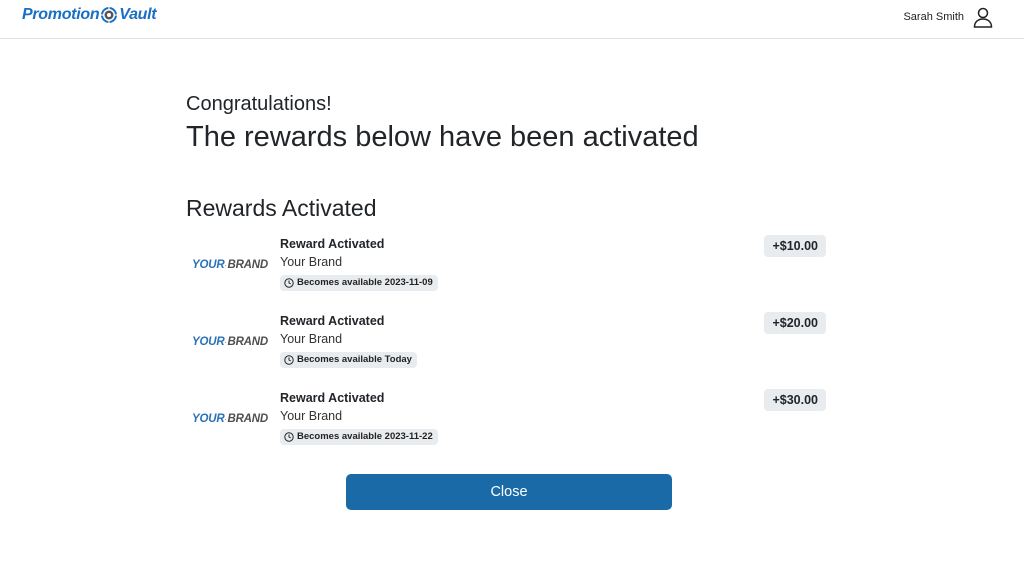 The height and width of the screenshot is (575, 1024). Describe the element at coordinates (365, 282) in the screenshot. I see `availability-text: Becomes available 2023-11-09` at that location.